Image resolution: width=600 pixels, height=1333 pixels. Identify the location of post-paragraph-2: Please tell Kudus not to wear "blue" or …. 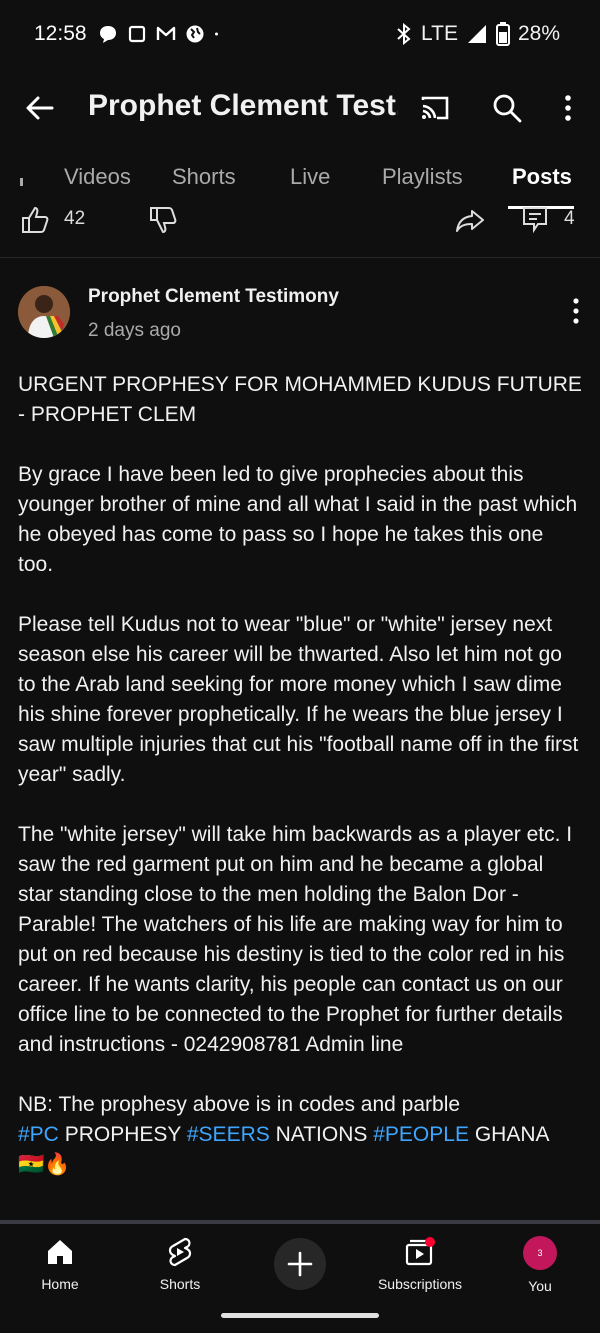
(298, 699).